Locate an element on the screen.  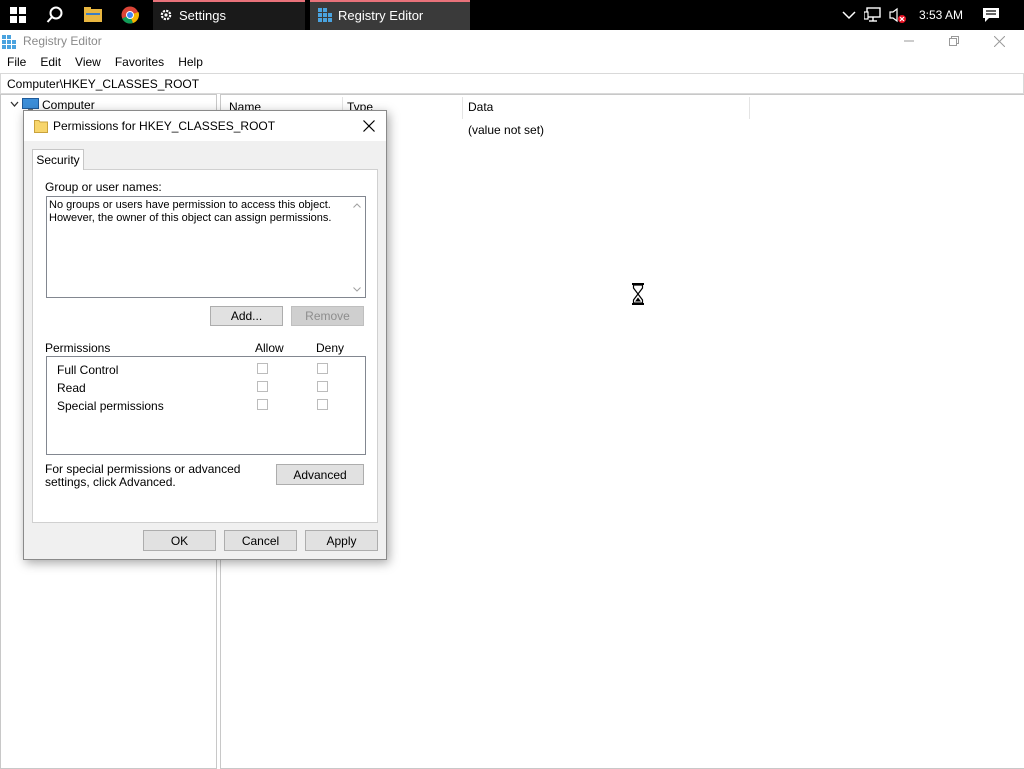
taskbar-app-label: Settings is located at coordinates (202, 15).